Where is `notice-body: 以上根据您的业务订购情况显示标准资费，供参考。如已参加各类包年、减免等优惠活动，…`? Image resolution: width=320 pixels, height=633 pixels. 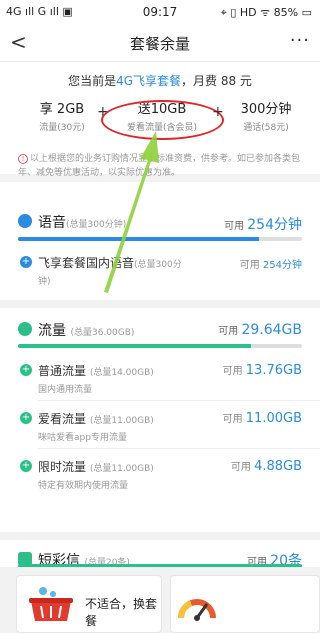
notice-body: 以上根据您的业务订购情况显示标准资费，供参考。如已参加各类包年、减免等优惠活动，… is located at coordinates (159, 166).